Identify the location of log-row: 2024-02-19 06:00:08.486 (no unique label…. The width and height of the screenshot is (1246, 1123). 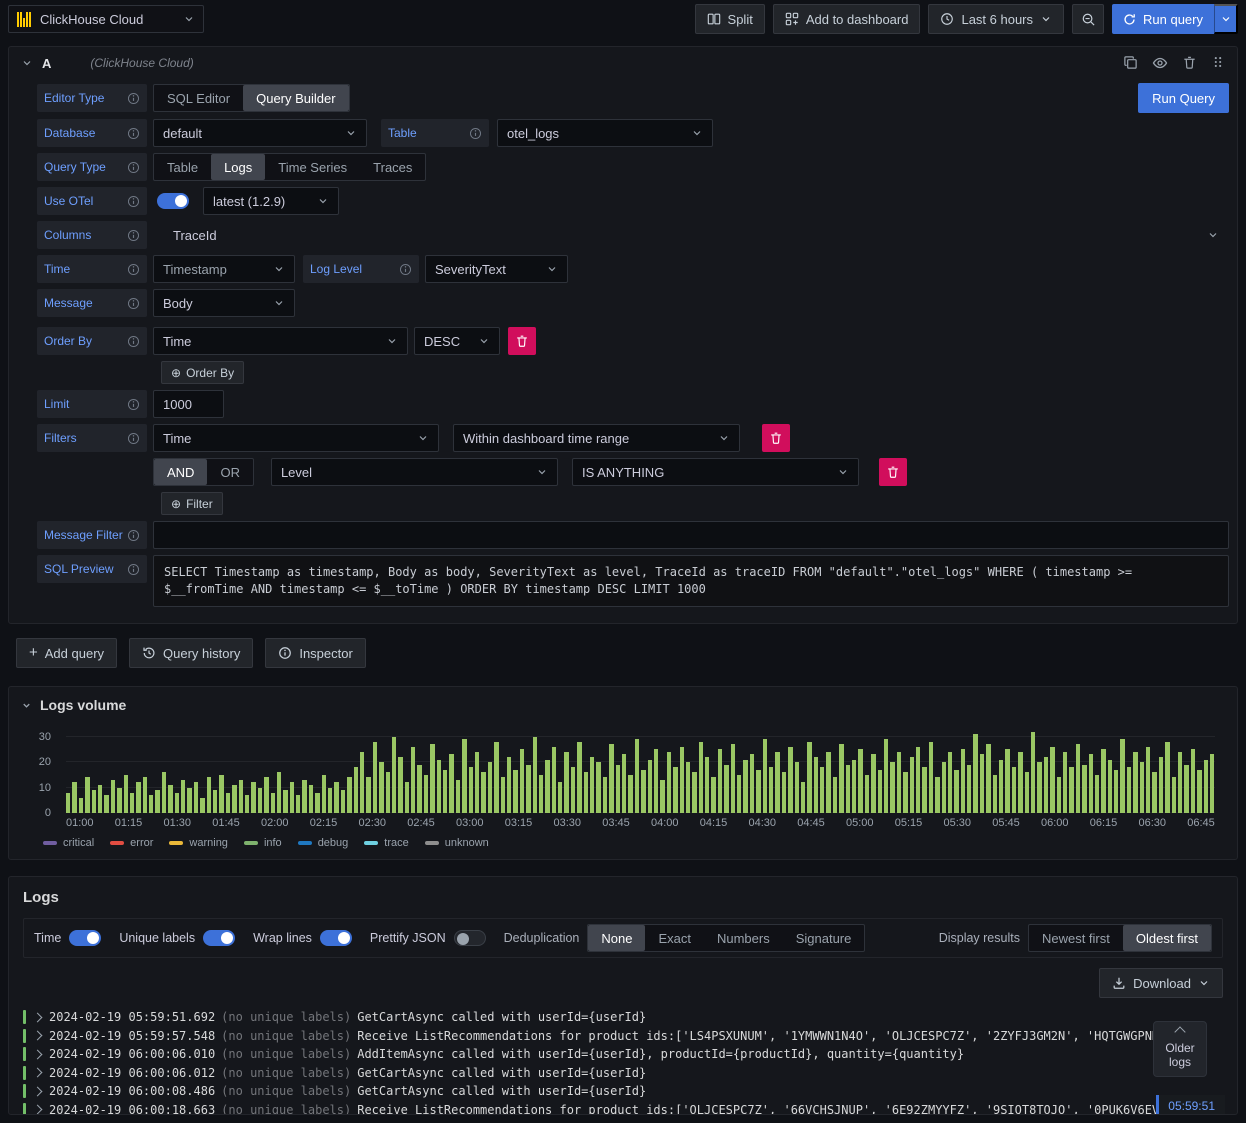
(623, 1091).